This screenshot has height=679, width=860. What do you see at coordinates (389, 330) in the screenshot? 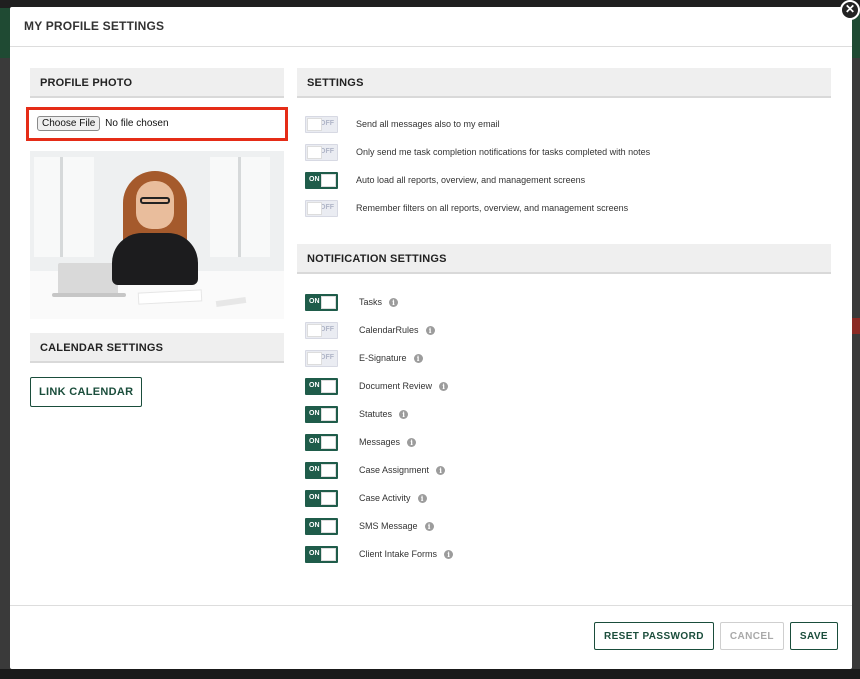
I see `notification-label: CalendarRules` at bounding box center [389, 330].